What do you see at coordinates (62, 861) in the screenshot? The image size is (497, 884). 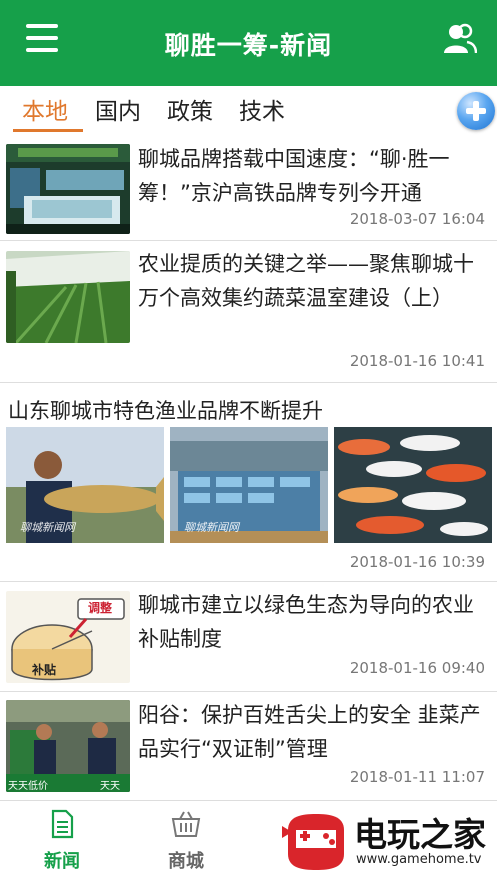 I see `nav-label: 新闻` at bounding box center [62, 861].